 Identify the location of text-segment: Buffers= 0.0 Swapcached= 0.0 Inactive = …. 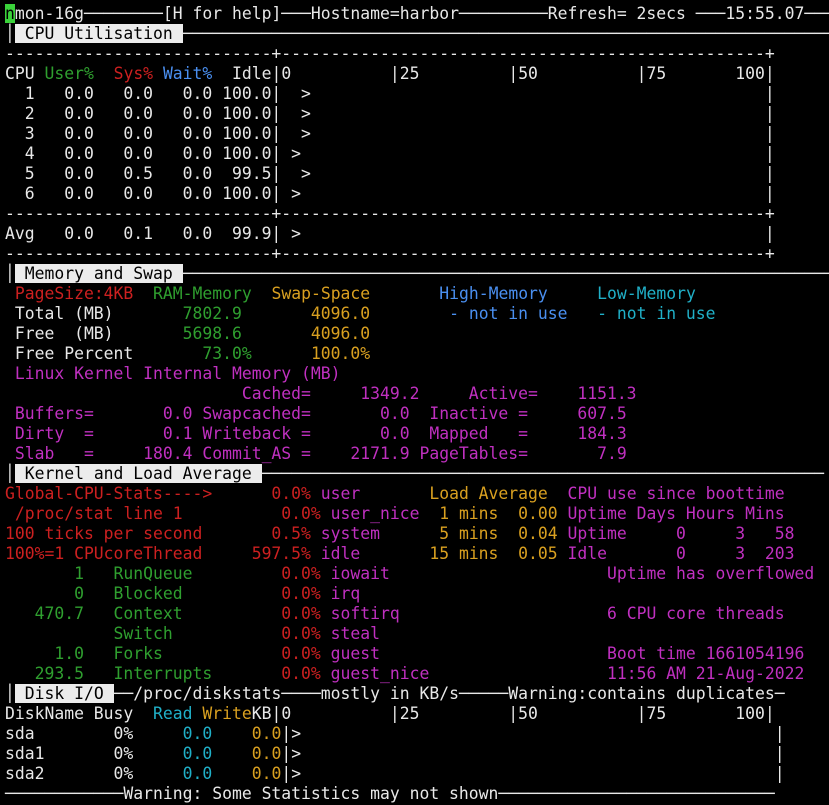
(316, 413).